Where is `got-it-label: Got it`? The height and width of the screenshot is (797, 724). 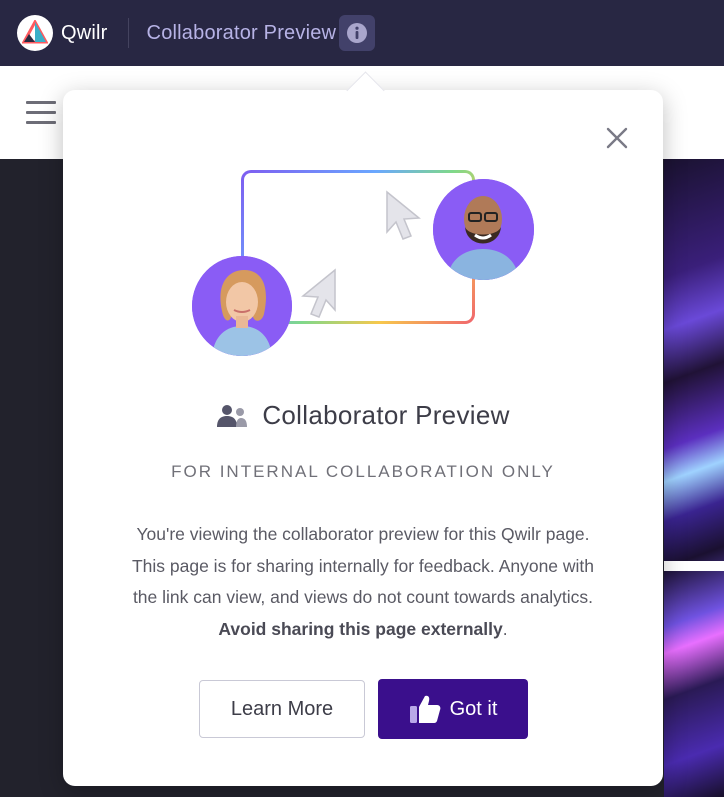 got-it-label: Got it is located at coordinates (473, 708).